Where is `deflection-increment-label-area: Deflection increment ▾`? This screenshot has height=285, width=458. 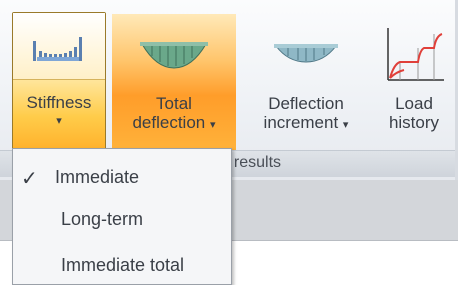
deflection-increment-label-area: Deflection increment ▾ is located at coordinates (306, 114).